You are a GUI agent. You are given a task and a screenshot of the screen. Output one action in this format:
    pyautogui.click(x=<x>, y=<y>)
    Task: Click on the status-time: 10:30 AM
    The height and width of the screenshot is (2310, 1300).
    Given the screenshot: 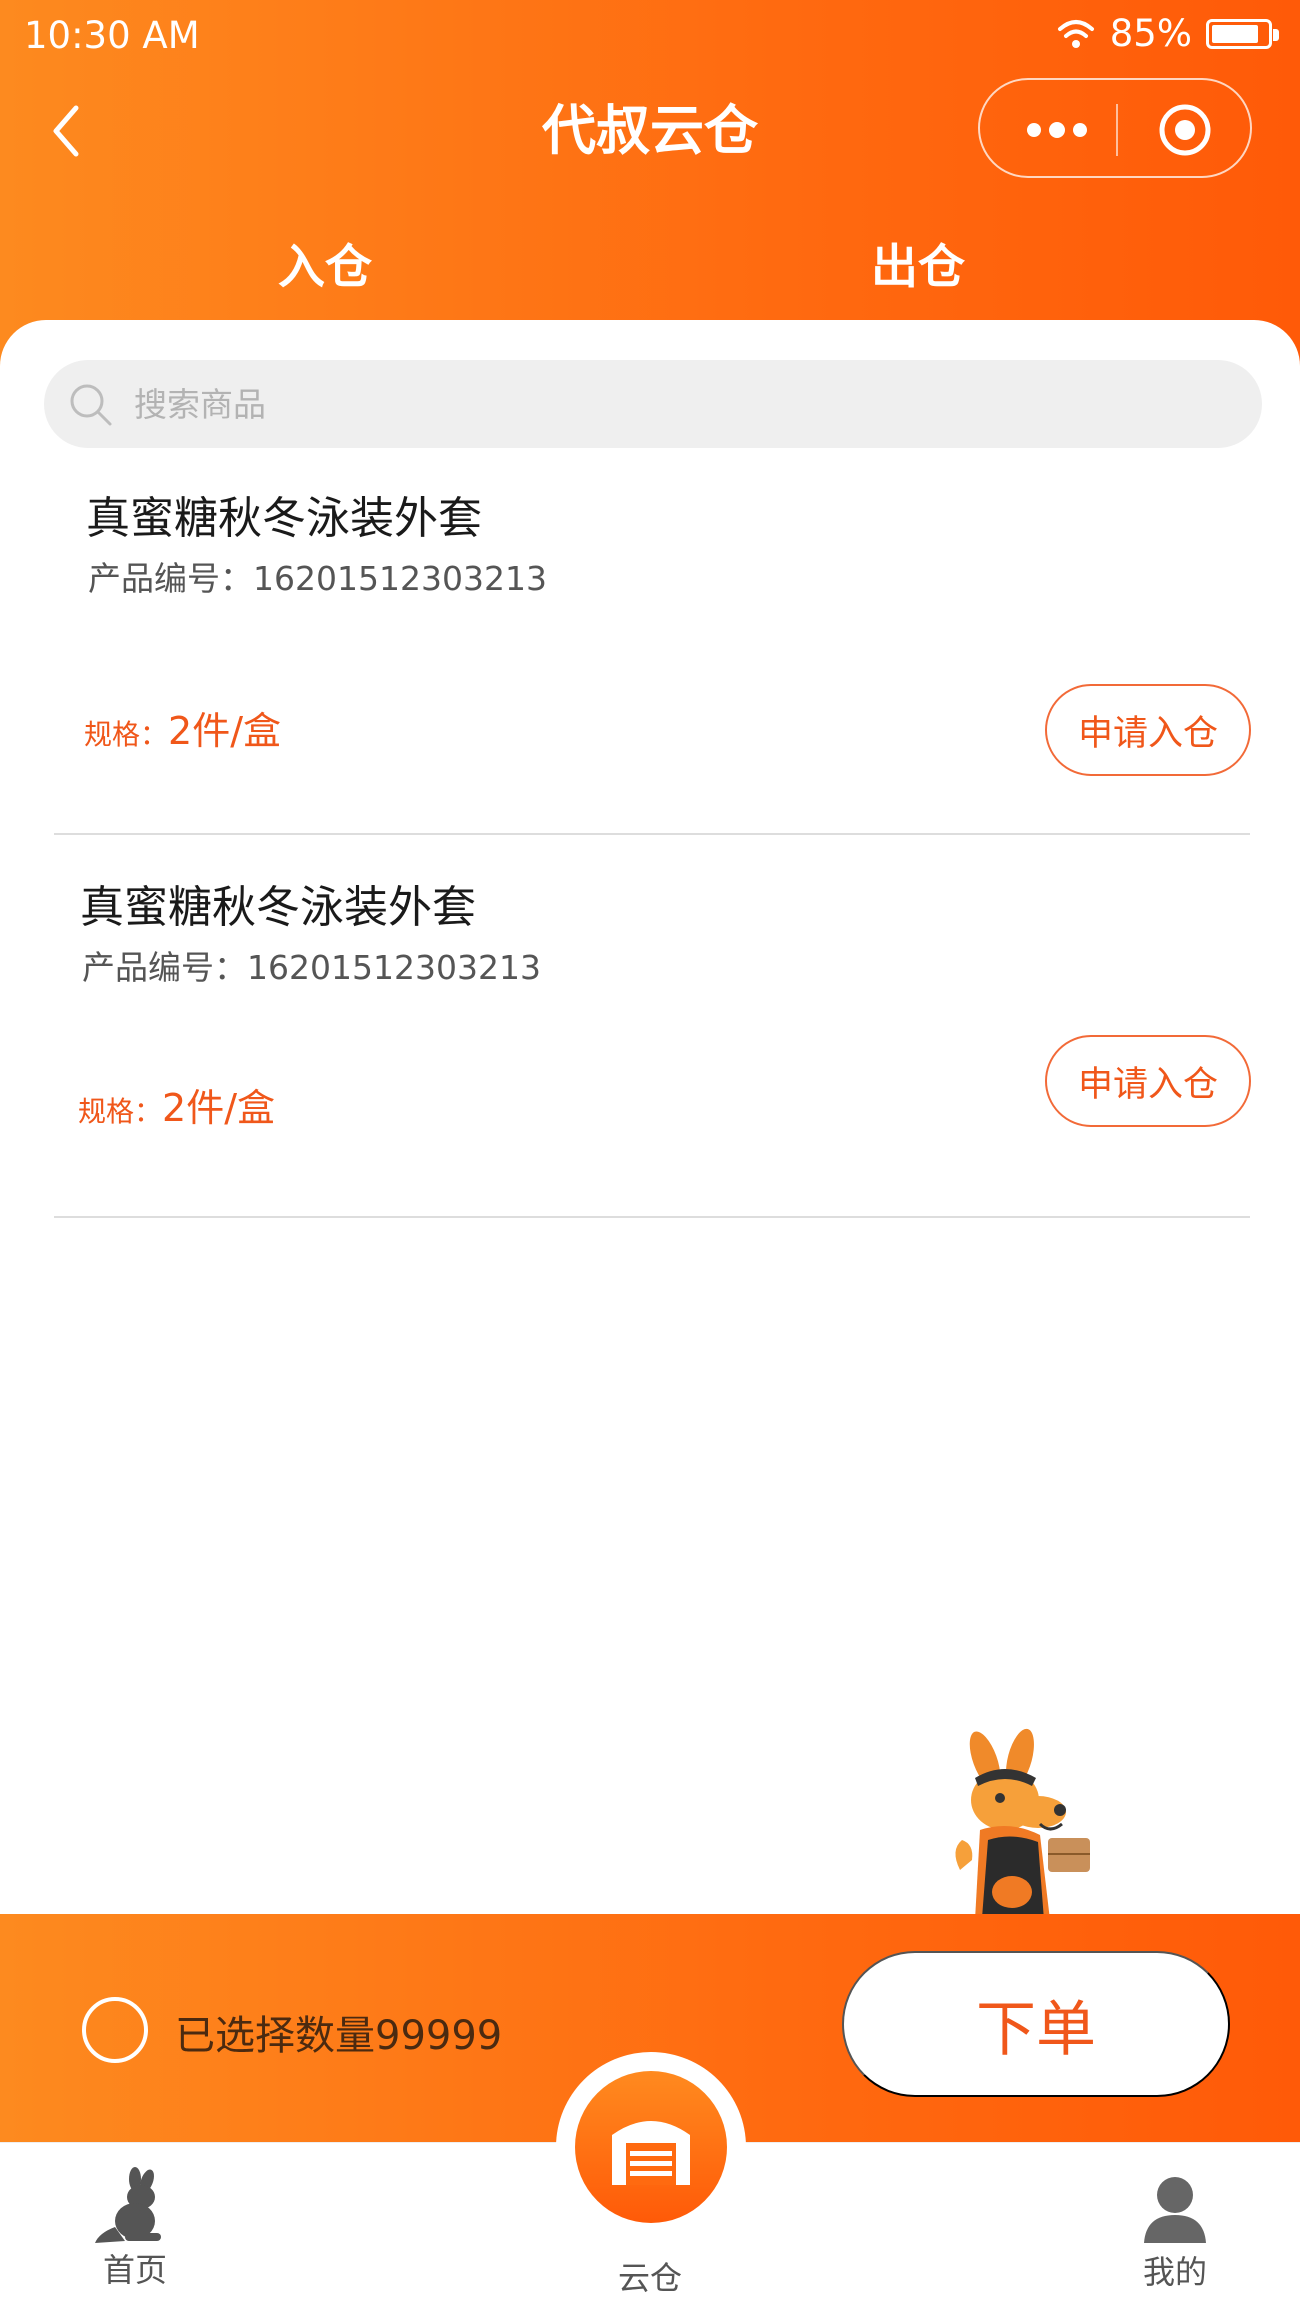 What is the action you would take?
    pyautogui.click(x=112, y=35)
    